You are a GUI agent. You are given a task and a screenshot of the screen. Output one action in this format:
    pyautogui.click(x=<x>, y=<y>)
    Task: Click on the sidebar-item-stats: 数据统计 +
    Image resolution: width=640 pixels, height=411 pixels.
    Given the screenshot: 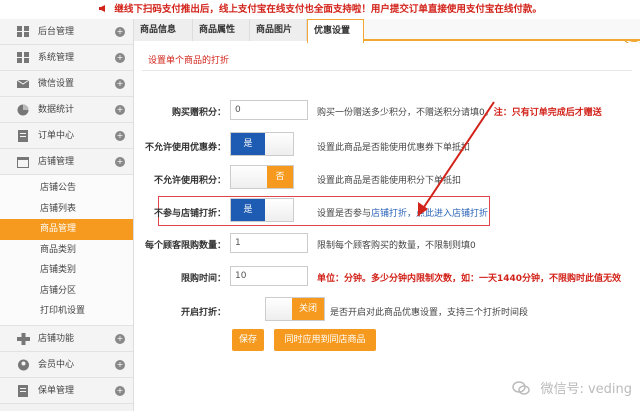 What is the action you would take?
    pyautogui.click(x=66, y=110)
    